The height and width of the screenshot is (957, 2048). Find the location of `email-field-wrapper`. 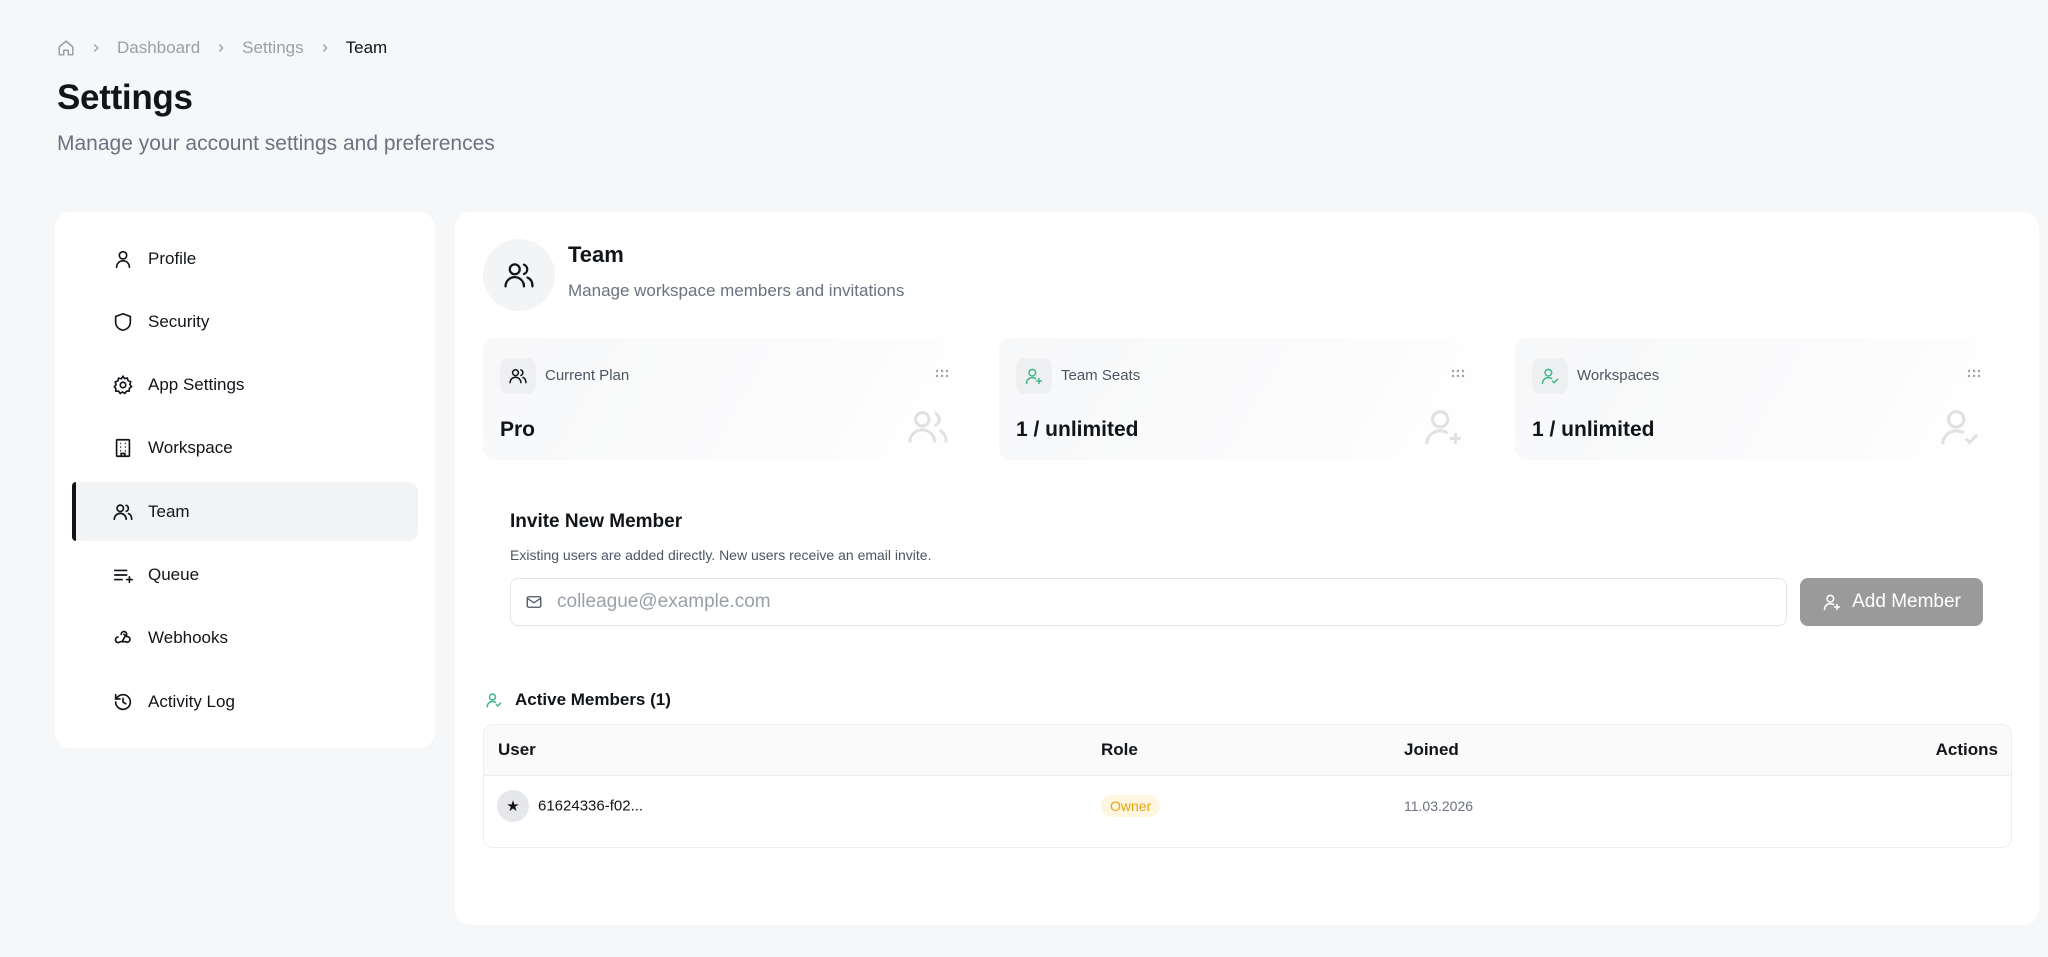

email-field-wrapper is located at coordinates (1148, 602).